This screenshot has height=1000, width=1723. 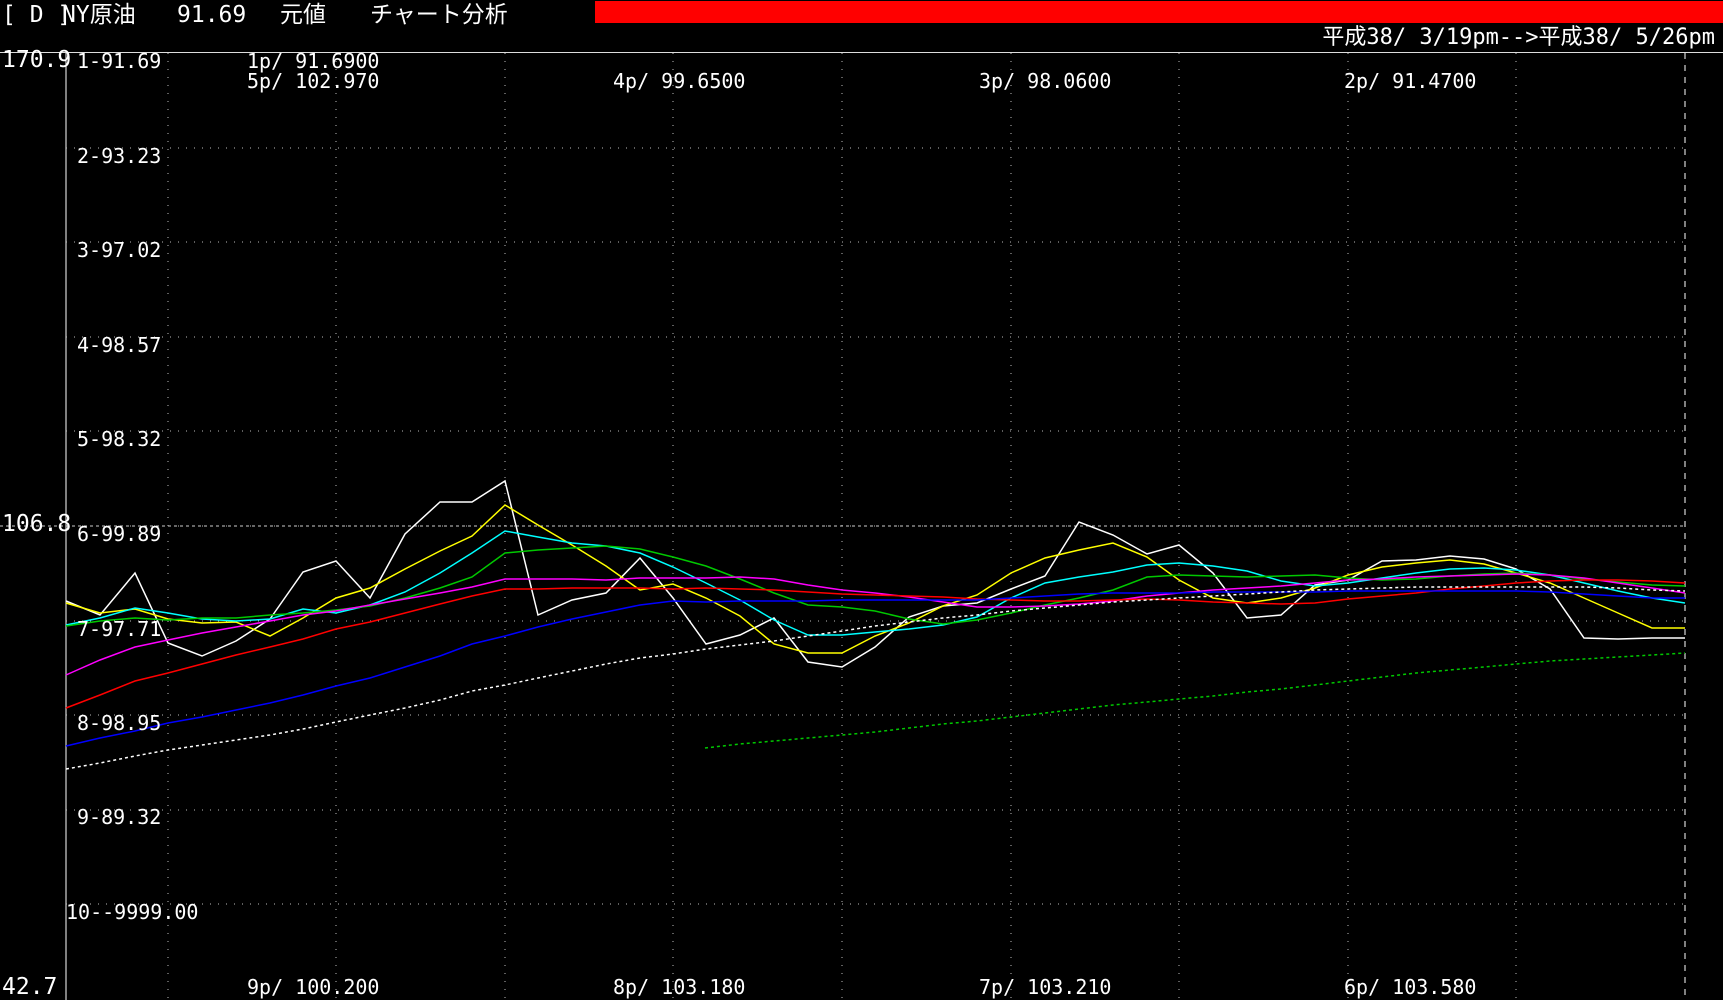 What do you see at coordinates (1518, 37) in the screenshot?
I see `date-range: 平成38/ 3/19pm-->平成38/ 5/26pm` at bounding box center [1518, 37].